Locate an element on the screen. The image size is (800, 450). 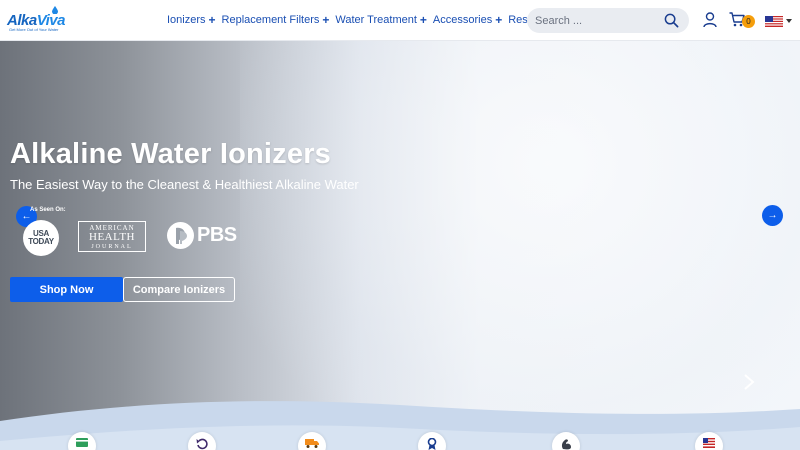
usa-today-text: TODAY is located at coordinates (41, 241).